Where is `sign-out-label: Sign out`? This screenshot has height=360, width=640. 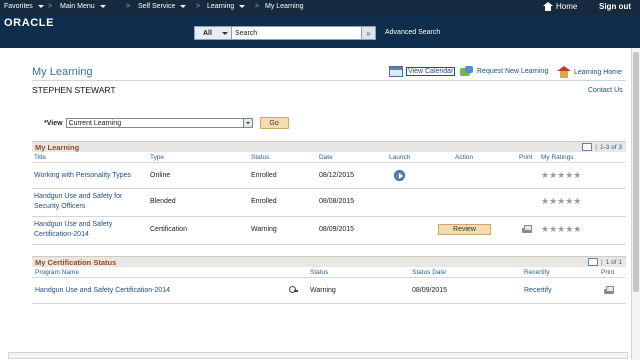
sign-out-label: Sign out is located at coordinates (615, 6).